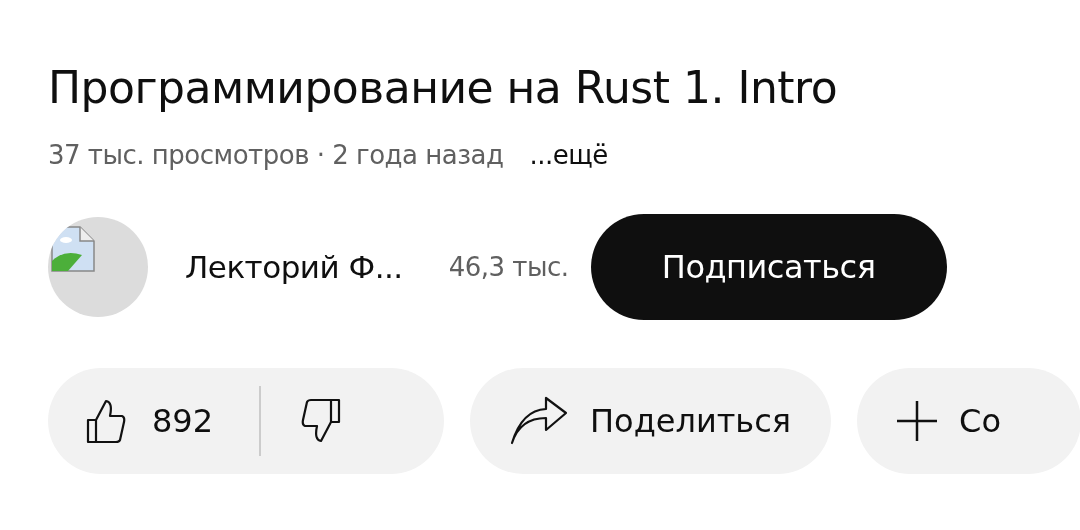 The width and height of the screenshot is (1080, 530). Describe the element at coordinates (651, 421) in the screenshot. I see `share-button: Поделиться` at that location.